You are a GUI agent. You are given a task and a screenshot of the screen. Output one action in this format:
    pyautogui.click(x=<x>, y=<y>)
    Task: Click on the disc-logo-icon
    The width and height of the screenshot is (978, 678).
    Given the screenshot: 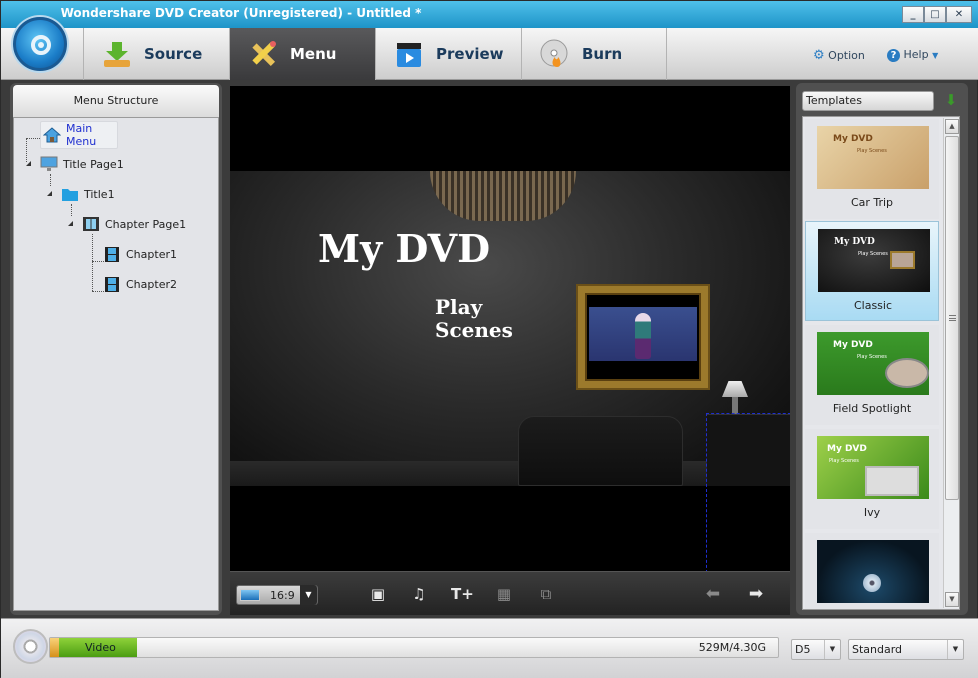 What is the action you would take?
    pyautogui.click(x=41, y=45)
    